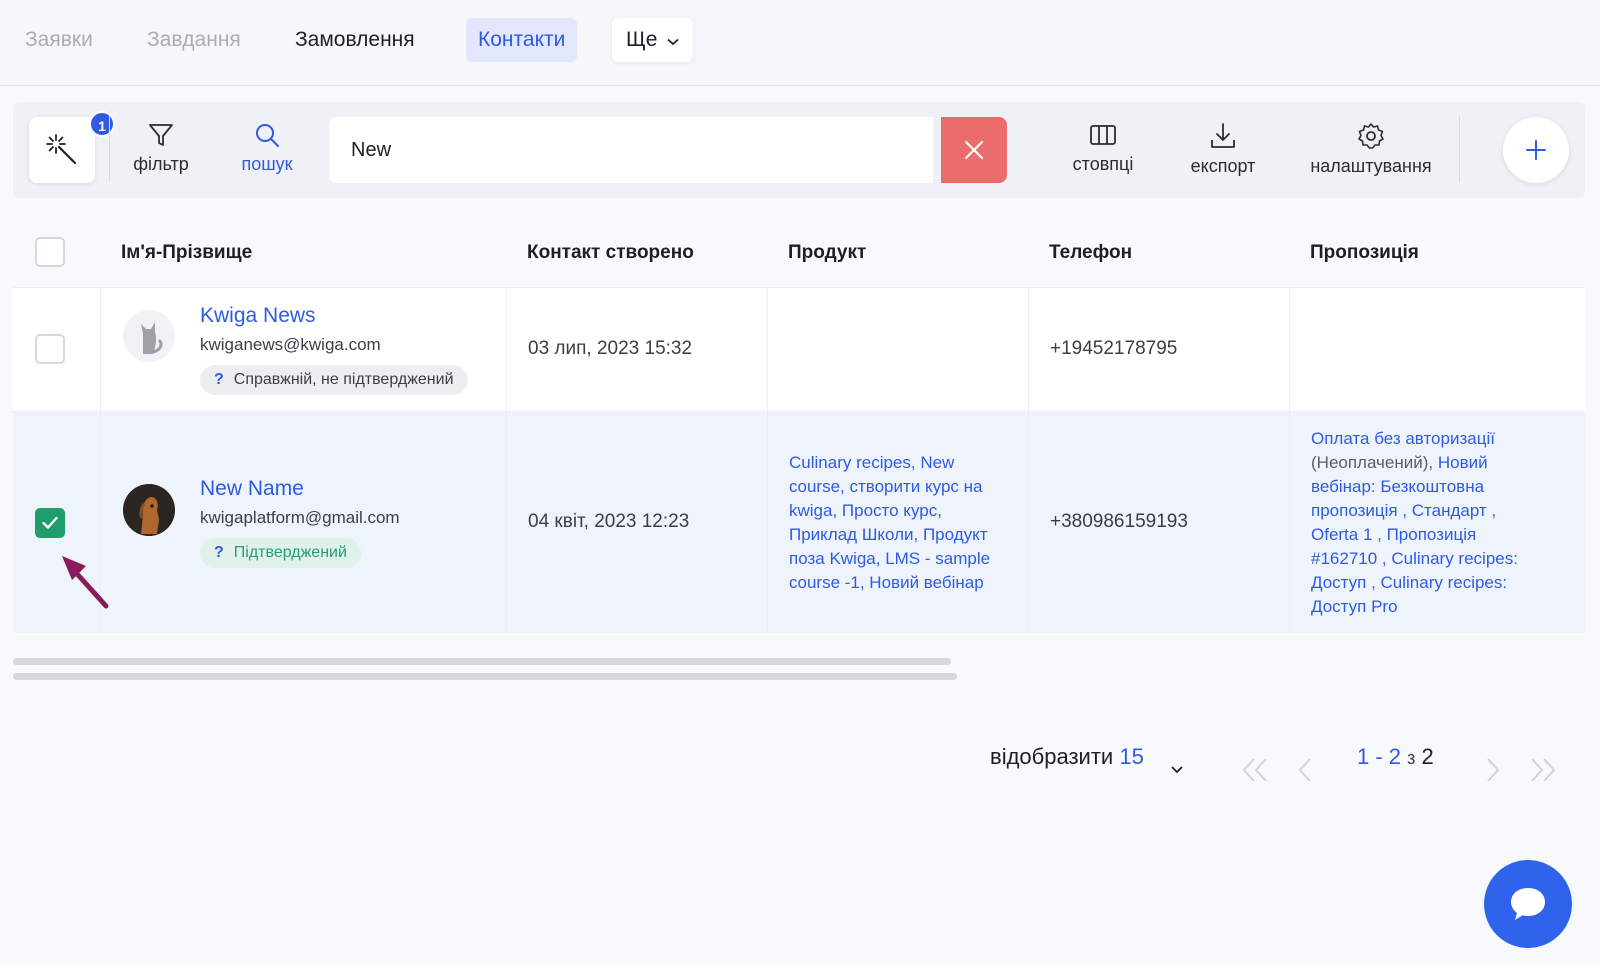 The height and width of the screenshot is (965, 1600). Describe the element at coordinates (1398, 486) in the screenshot. I see `offer-line: вебінар: Безкоштовна` at that location.